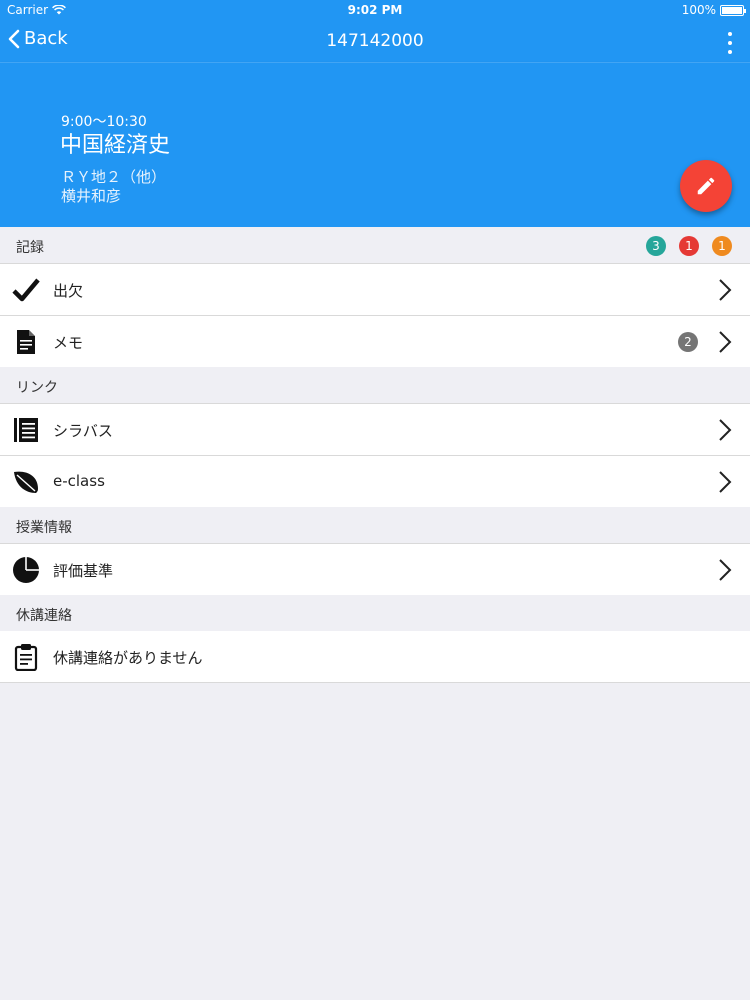  Describe the element at coordinates (83, 431) in the screenshot. I see `row-label-syllabus: シラバス` at that location.